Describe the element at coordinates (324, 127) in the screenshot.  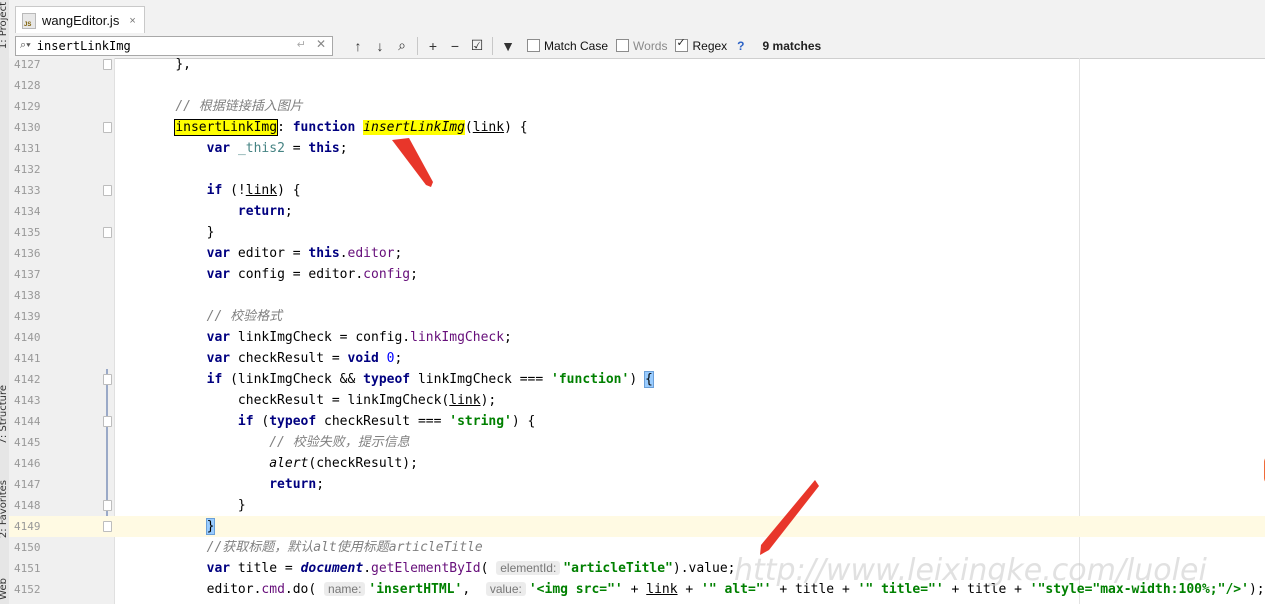
I see `code-token: function` at that location.